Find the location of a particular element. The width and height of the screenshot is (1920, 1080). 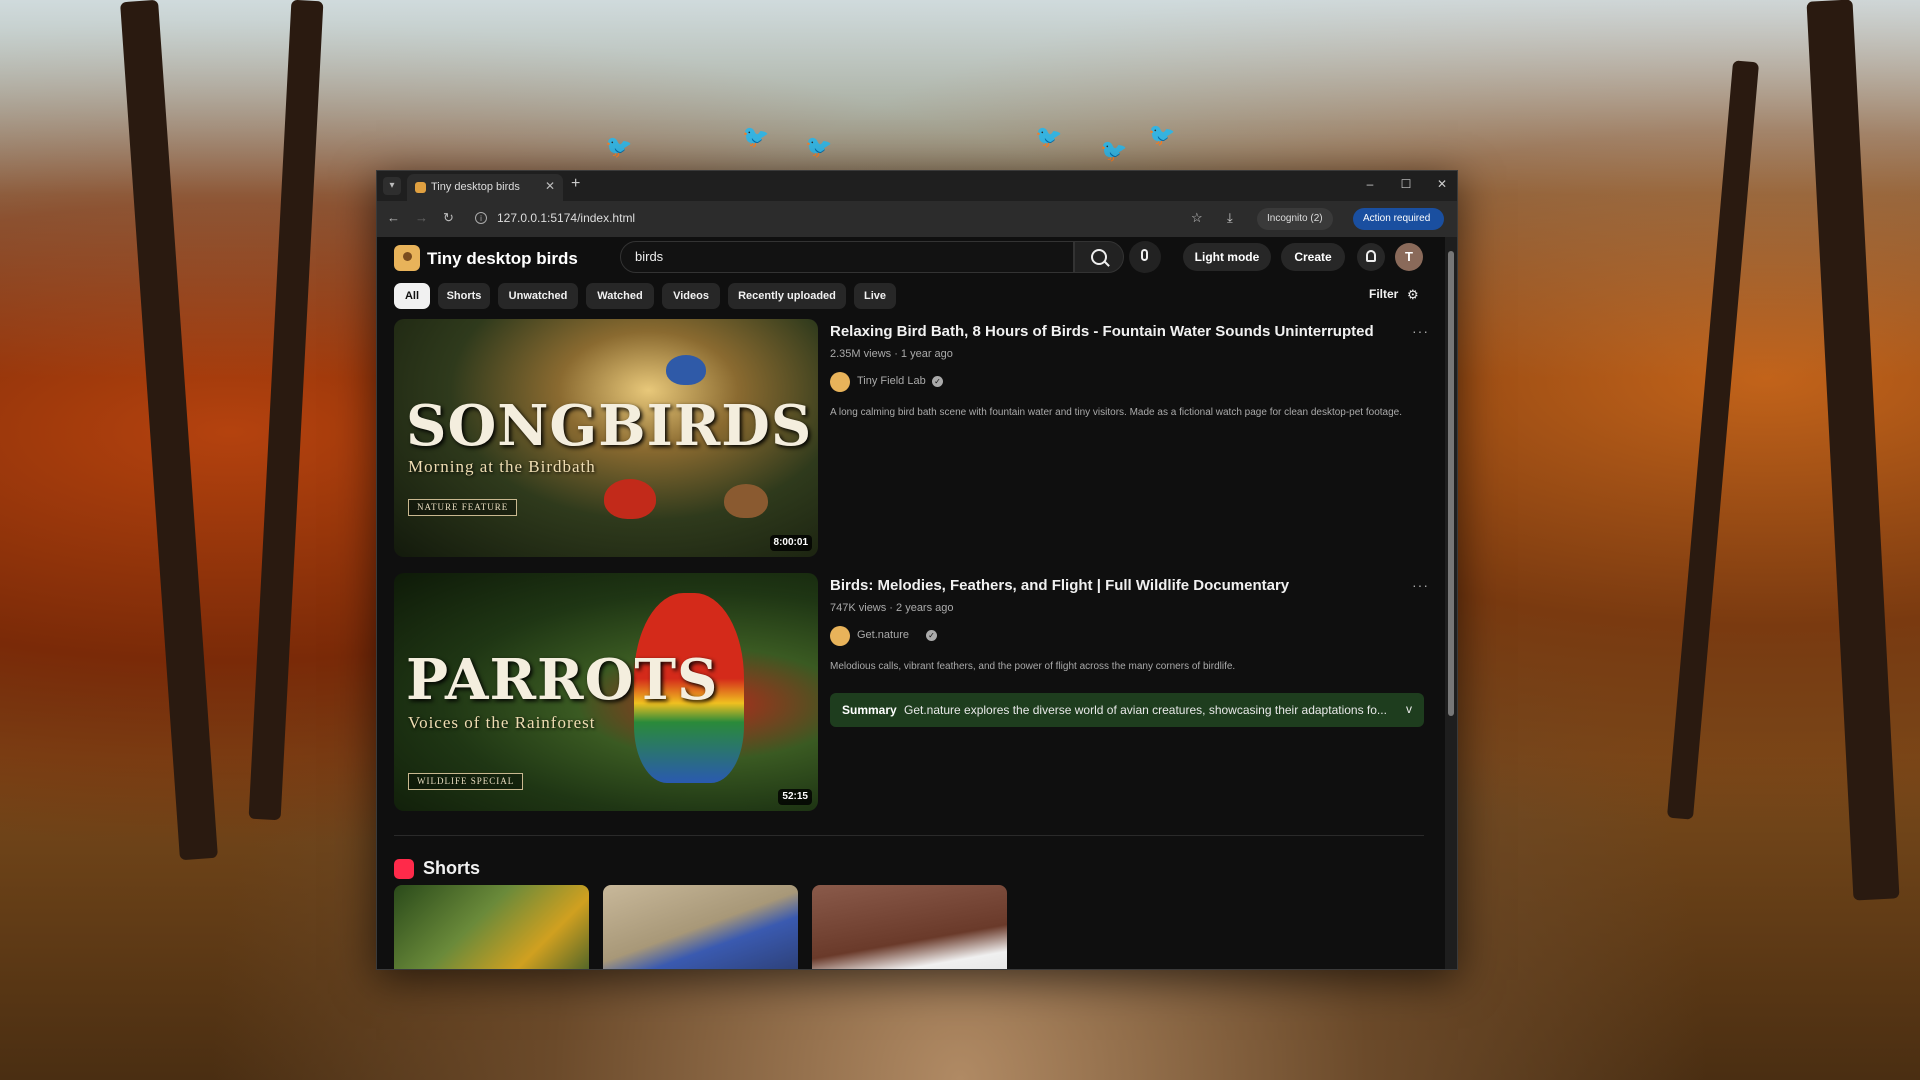

chip-videos: Videos is located at coordinates (691, 296).